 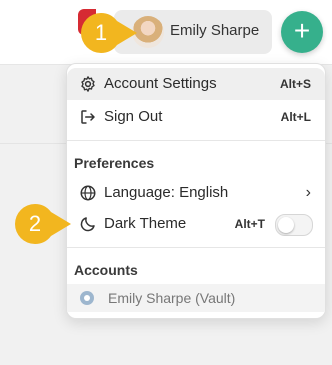 What do you see at coordinates (160, 83) in the screenshot?
I see `menu-item-label: Account Settings` at bounding box center [160, 83].